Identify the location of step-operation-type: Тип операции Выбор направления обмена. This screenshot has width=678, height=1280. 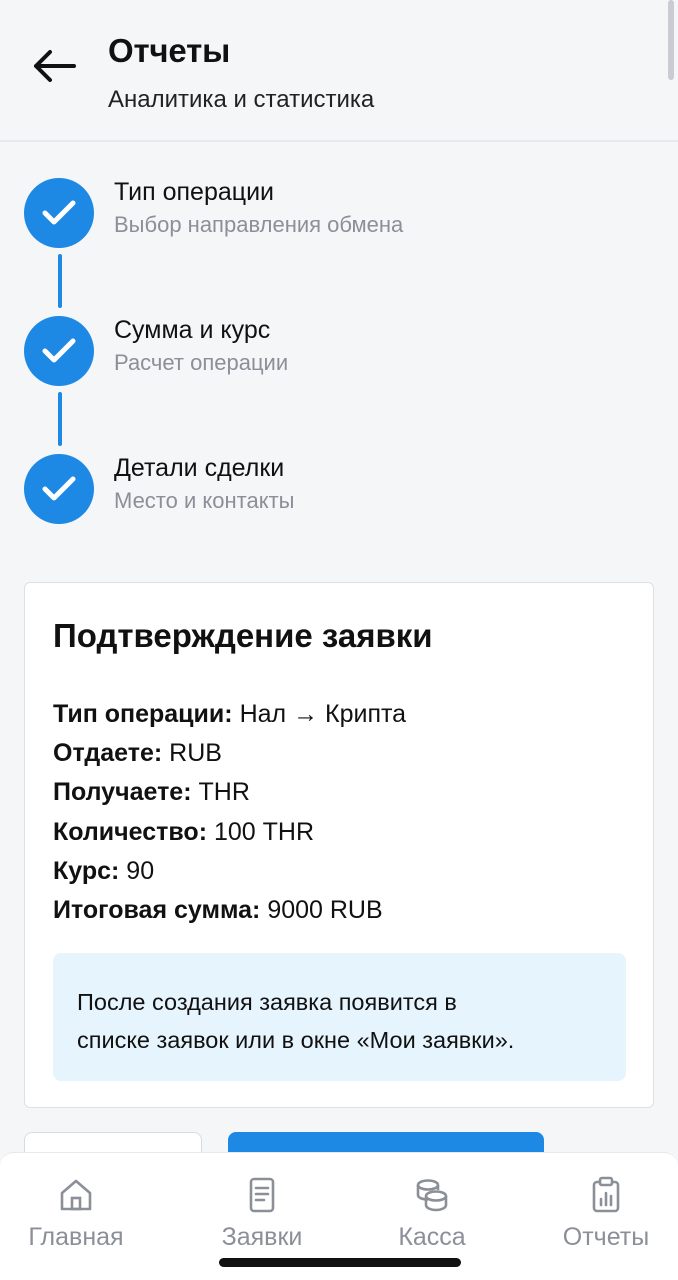
(304, 213).